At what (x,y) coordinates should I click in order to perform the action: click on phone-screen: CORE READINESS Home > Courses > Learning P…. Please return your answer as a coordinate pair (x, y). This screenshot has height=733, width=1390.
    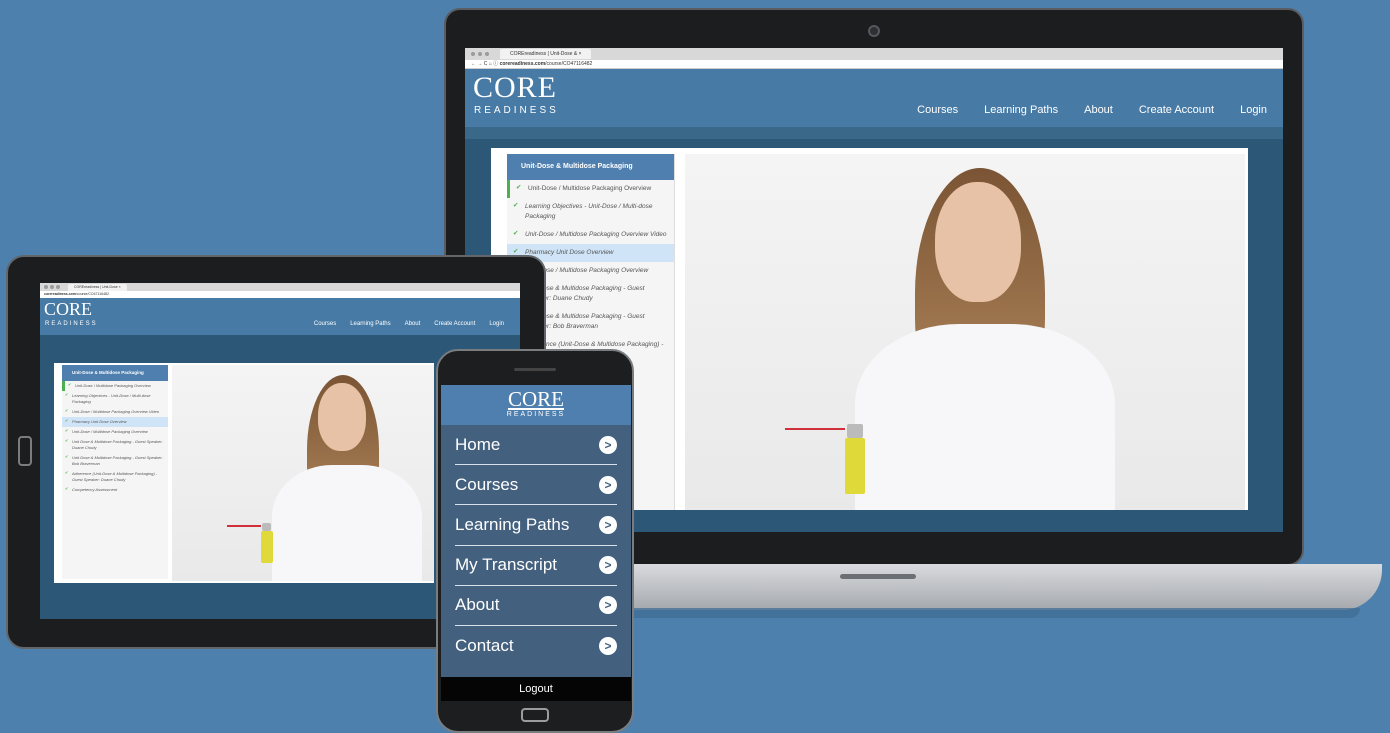
    Looking at the image, I should click on (536, 543).